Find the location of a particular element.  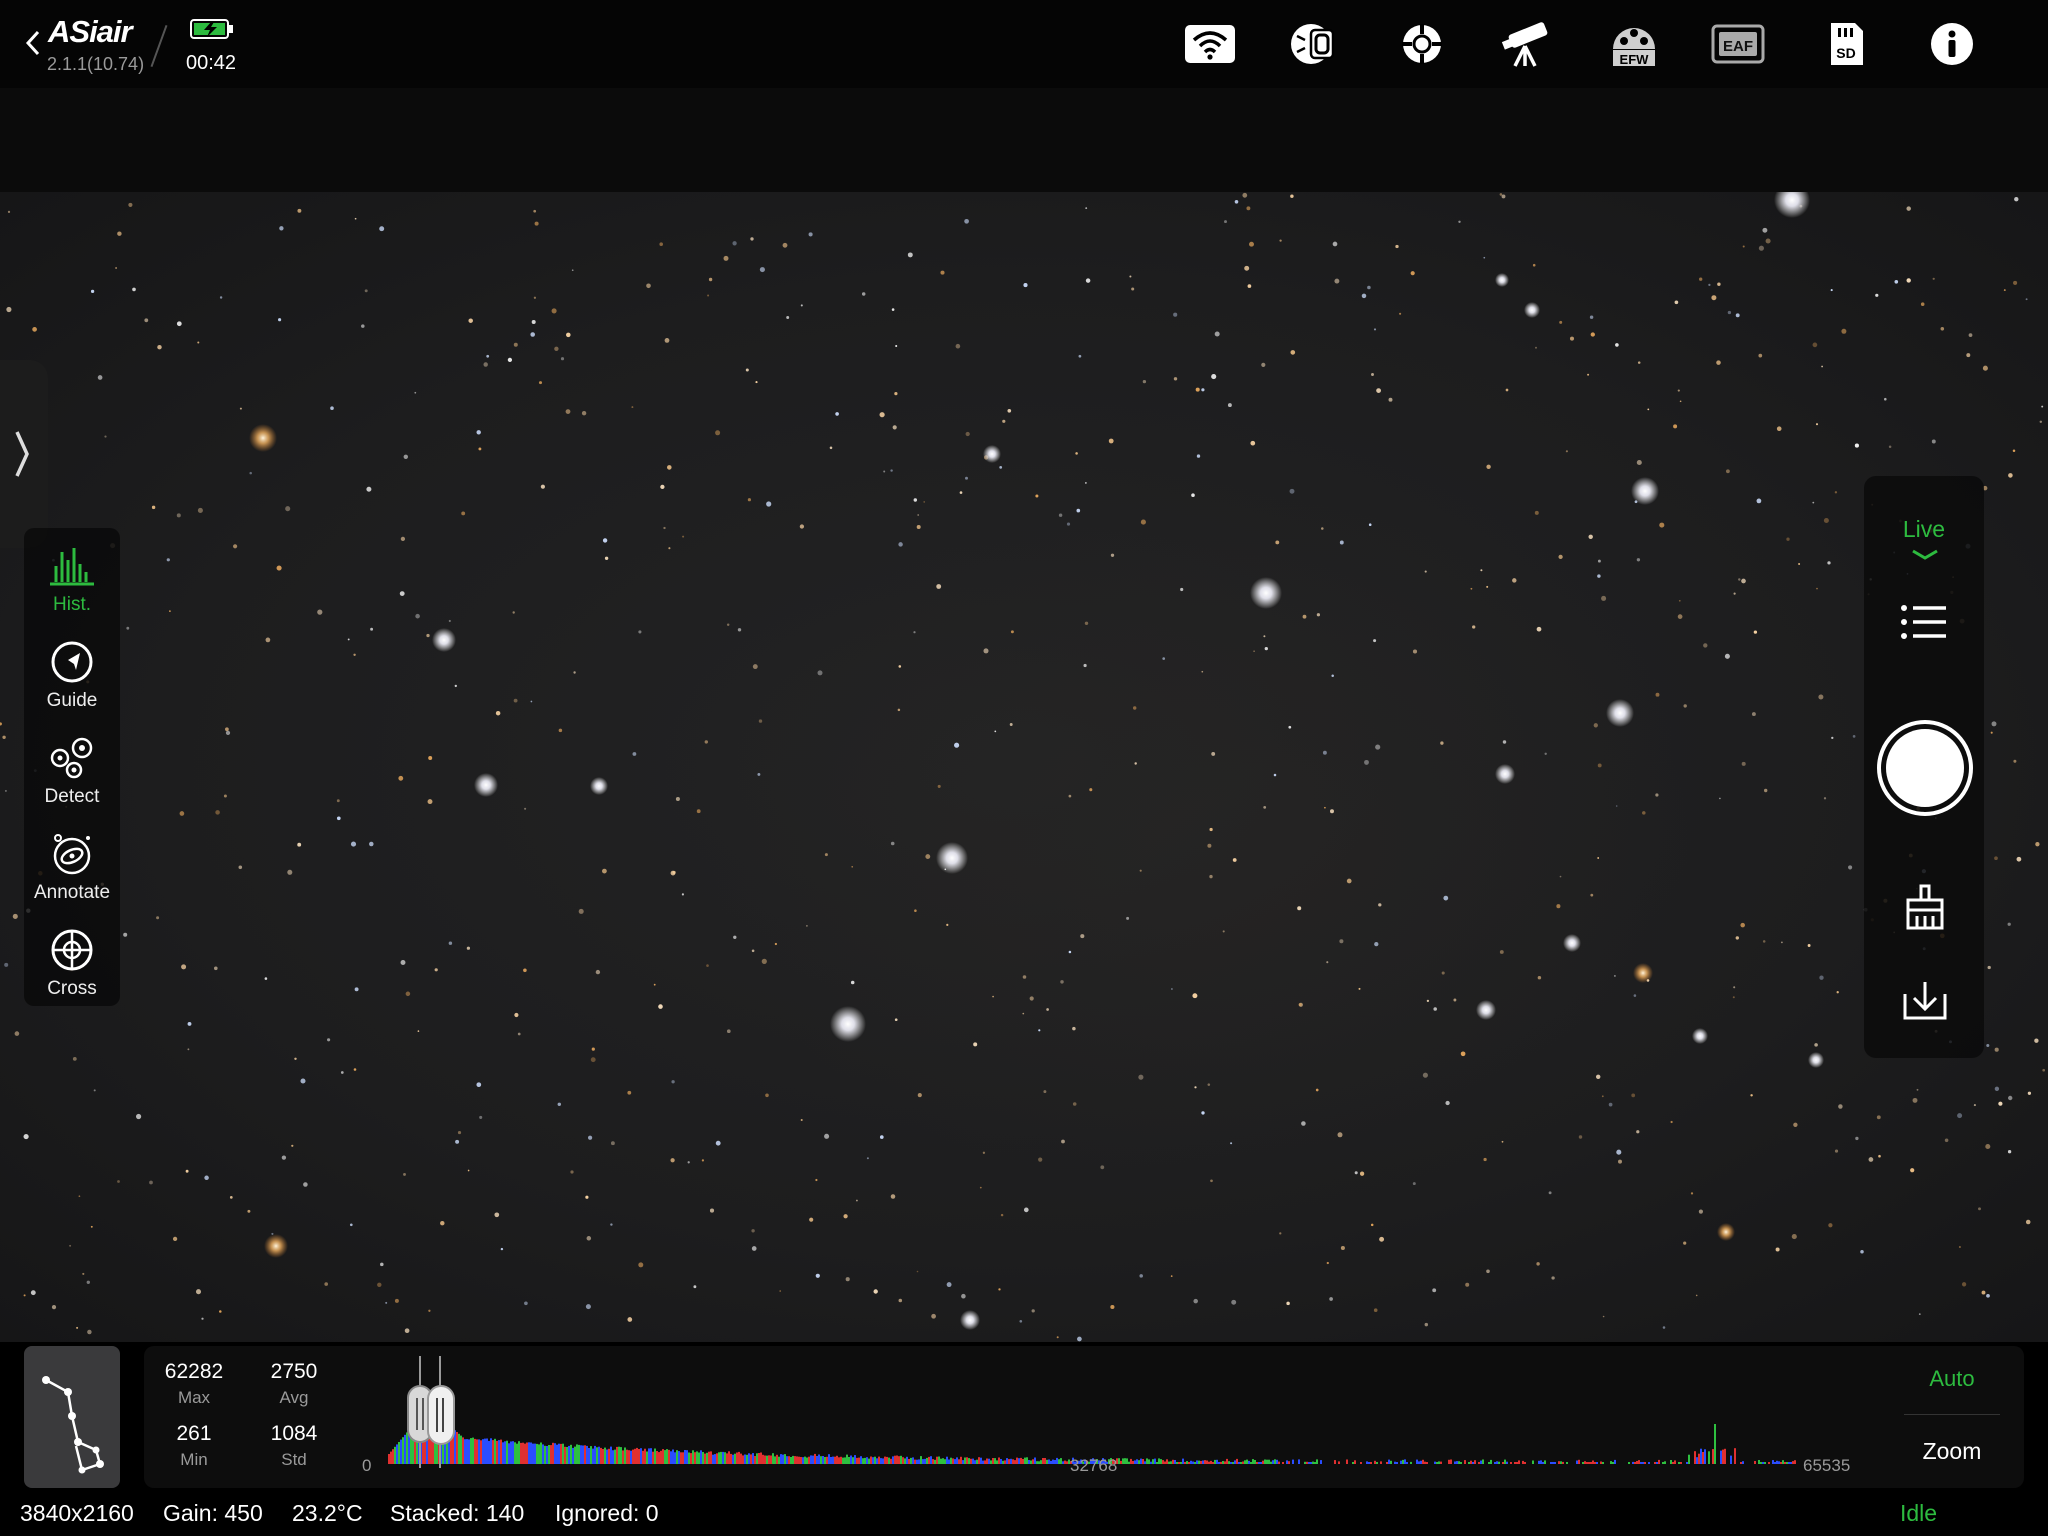

sd-card-icon: SD is located at coordinates (1846, 44).